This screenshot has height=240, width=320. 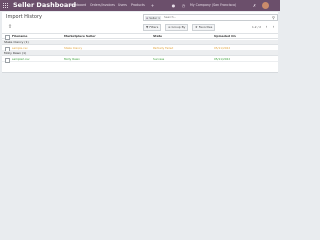 What do you see at coordinates (122, 5) in the screenshot?
I see `nav-users: Users` at bounding box center [122, 5].